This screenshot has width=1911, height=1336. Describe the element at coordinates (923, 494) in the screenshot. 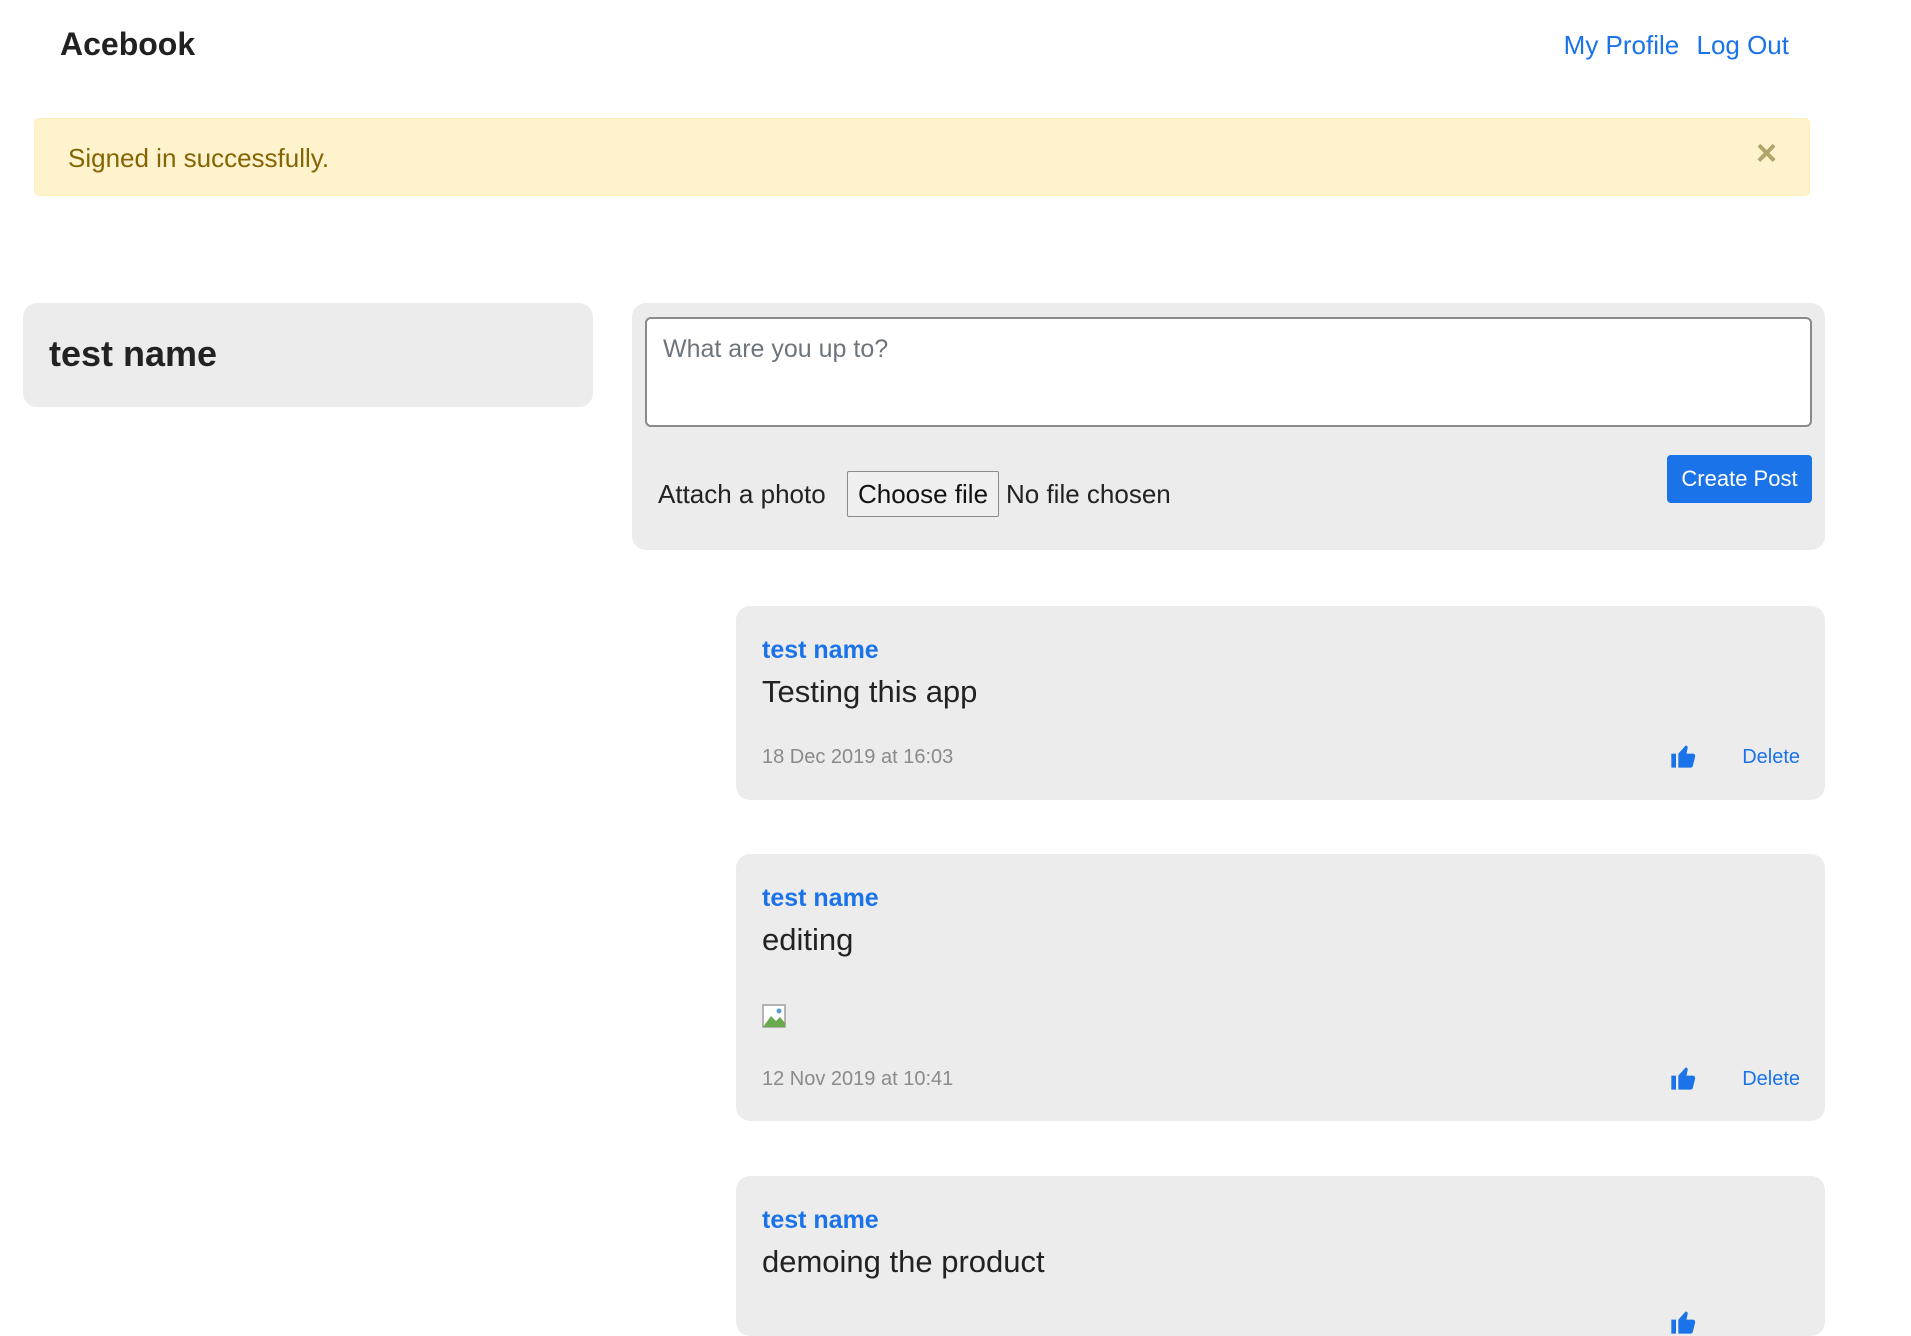

I see `choose-file-button: Choose file` at that location.